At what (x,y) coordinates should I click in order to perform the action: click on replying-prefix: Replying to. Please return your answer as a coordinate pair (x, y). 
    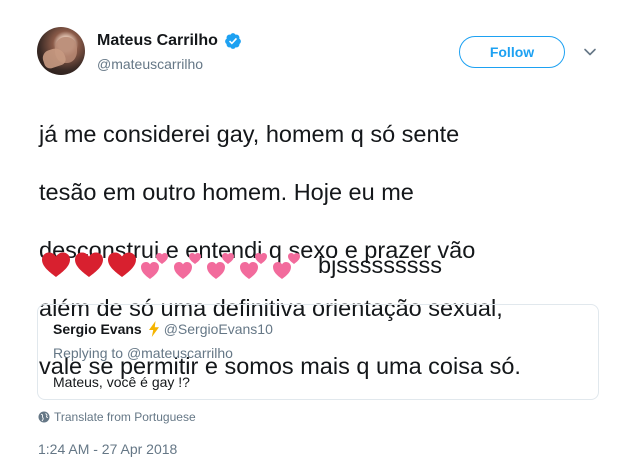
    Looking at the image, I should click on (90, 353).